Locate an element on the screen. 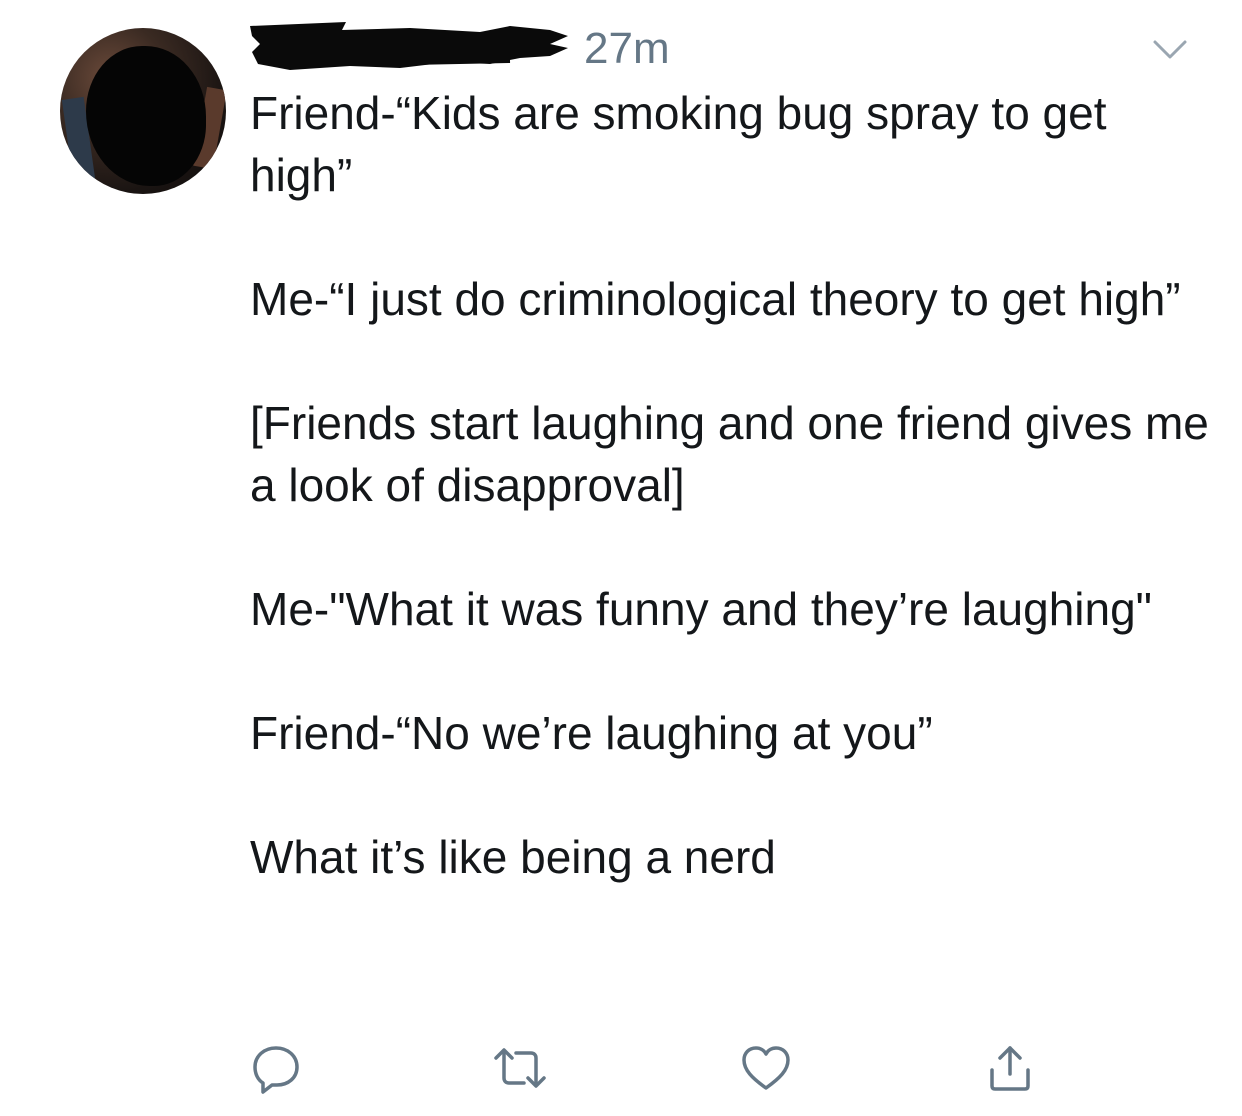 The height and width of the screenshot is (1116, 1242). share-icon is located at coordinates (1010, 1068).